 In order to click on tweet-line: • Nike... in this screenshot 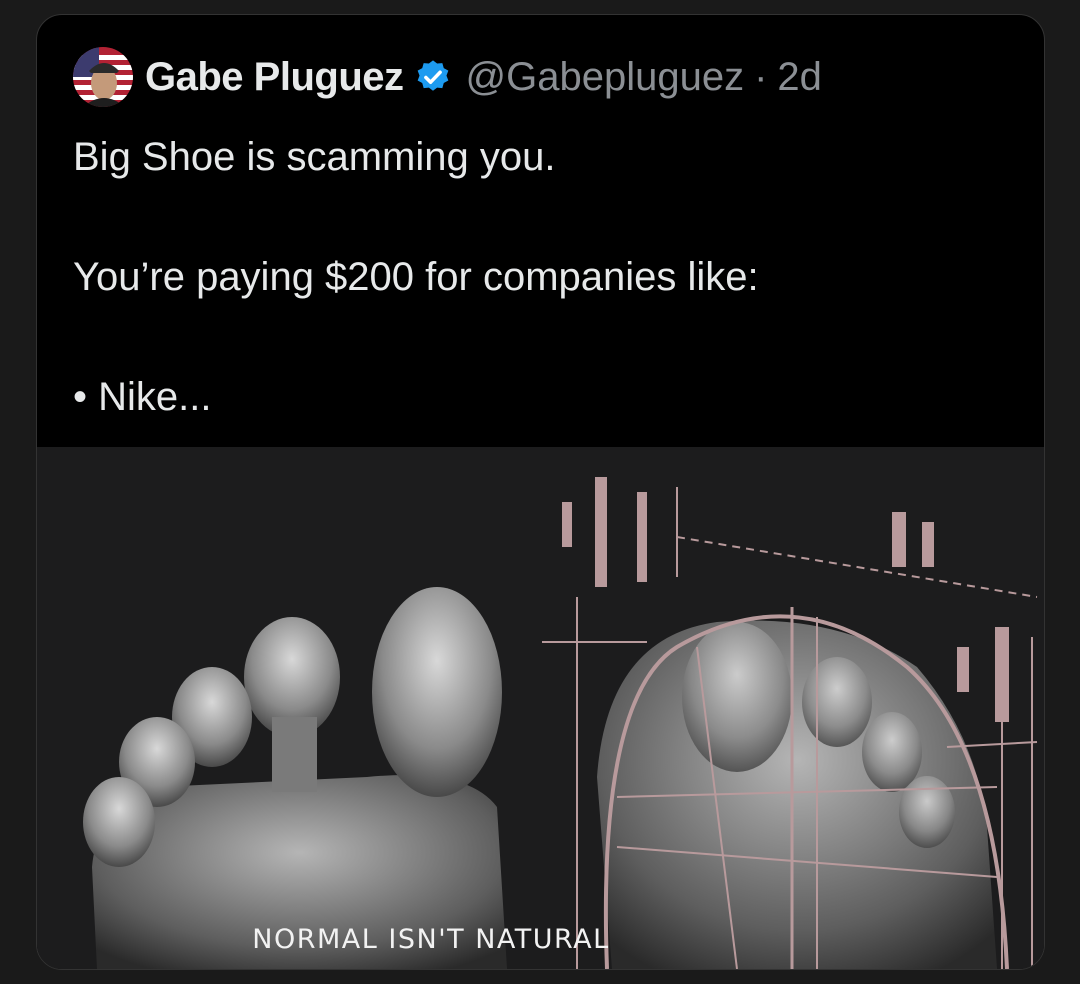, I will do `click(142, 397)`.